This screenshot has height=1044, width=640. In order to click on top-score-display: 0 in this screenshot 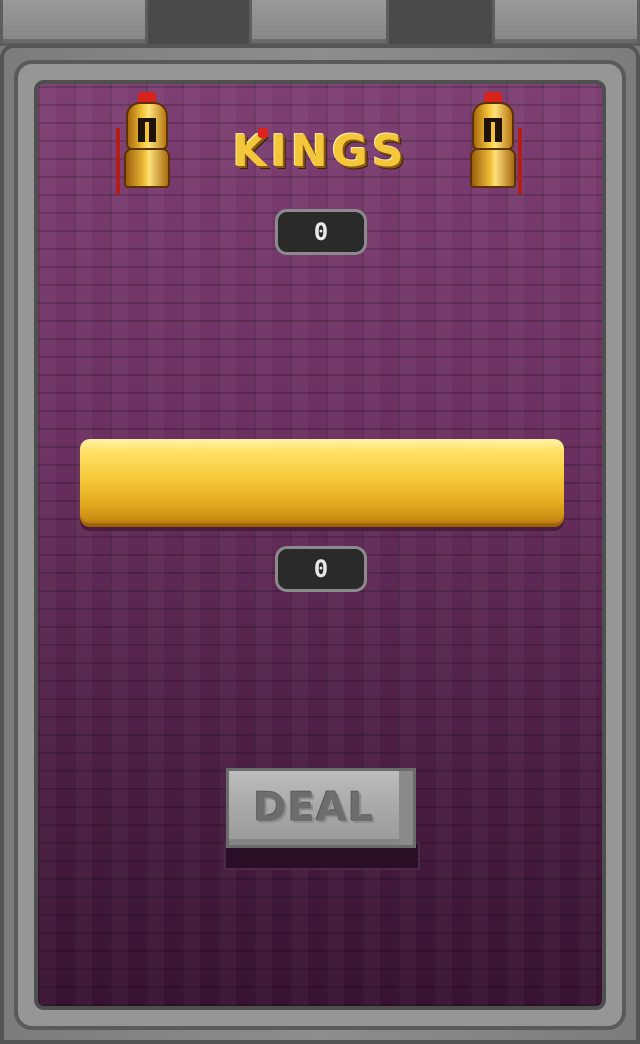, I will do `click(321, 232)`.